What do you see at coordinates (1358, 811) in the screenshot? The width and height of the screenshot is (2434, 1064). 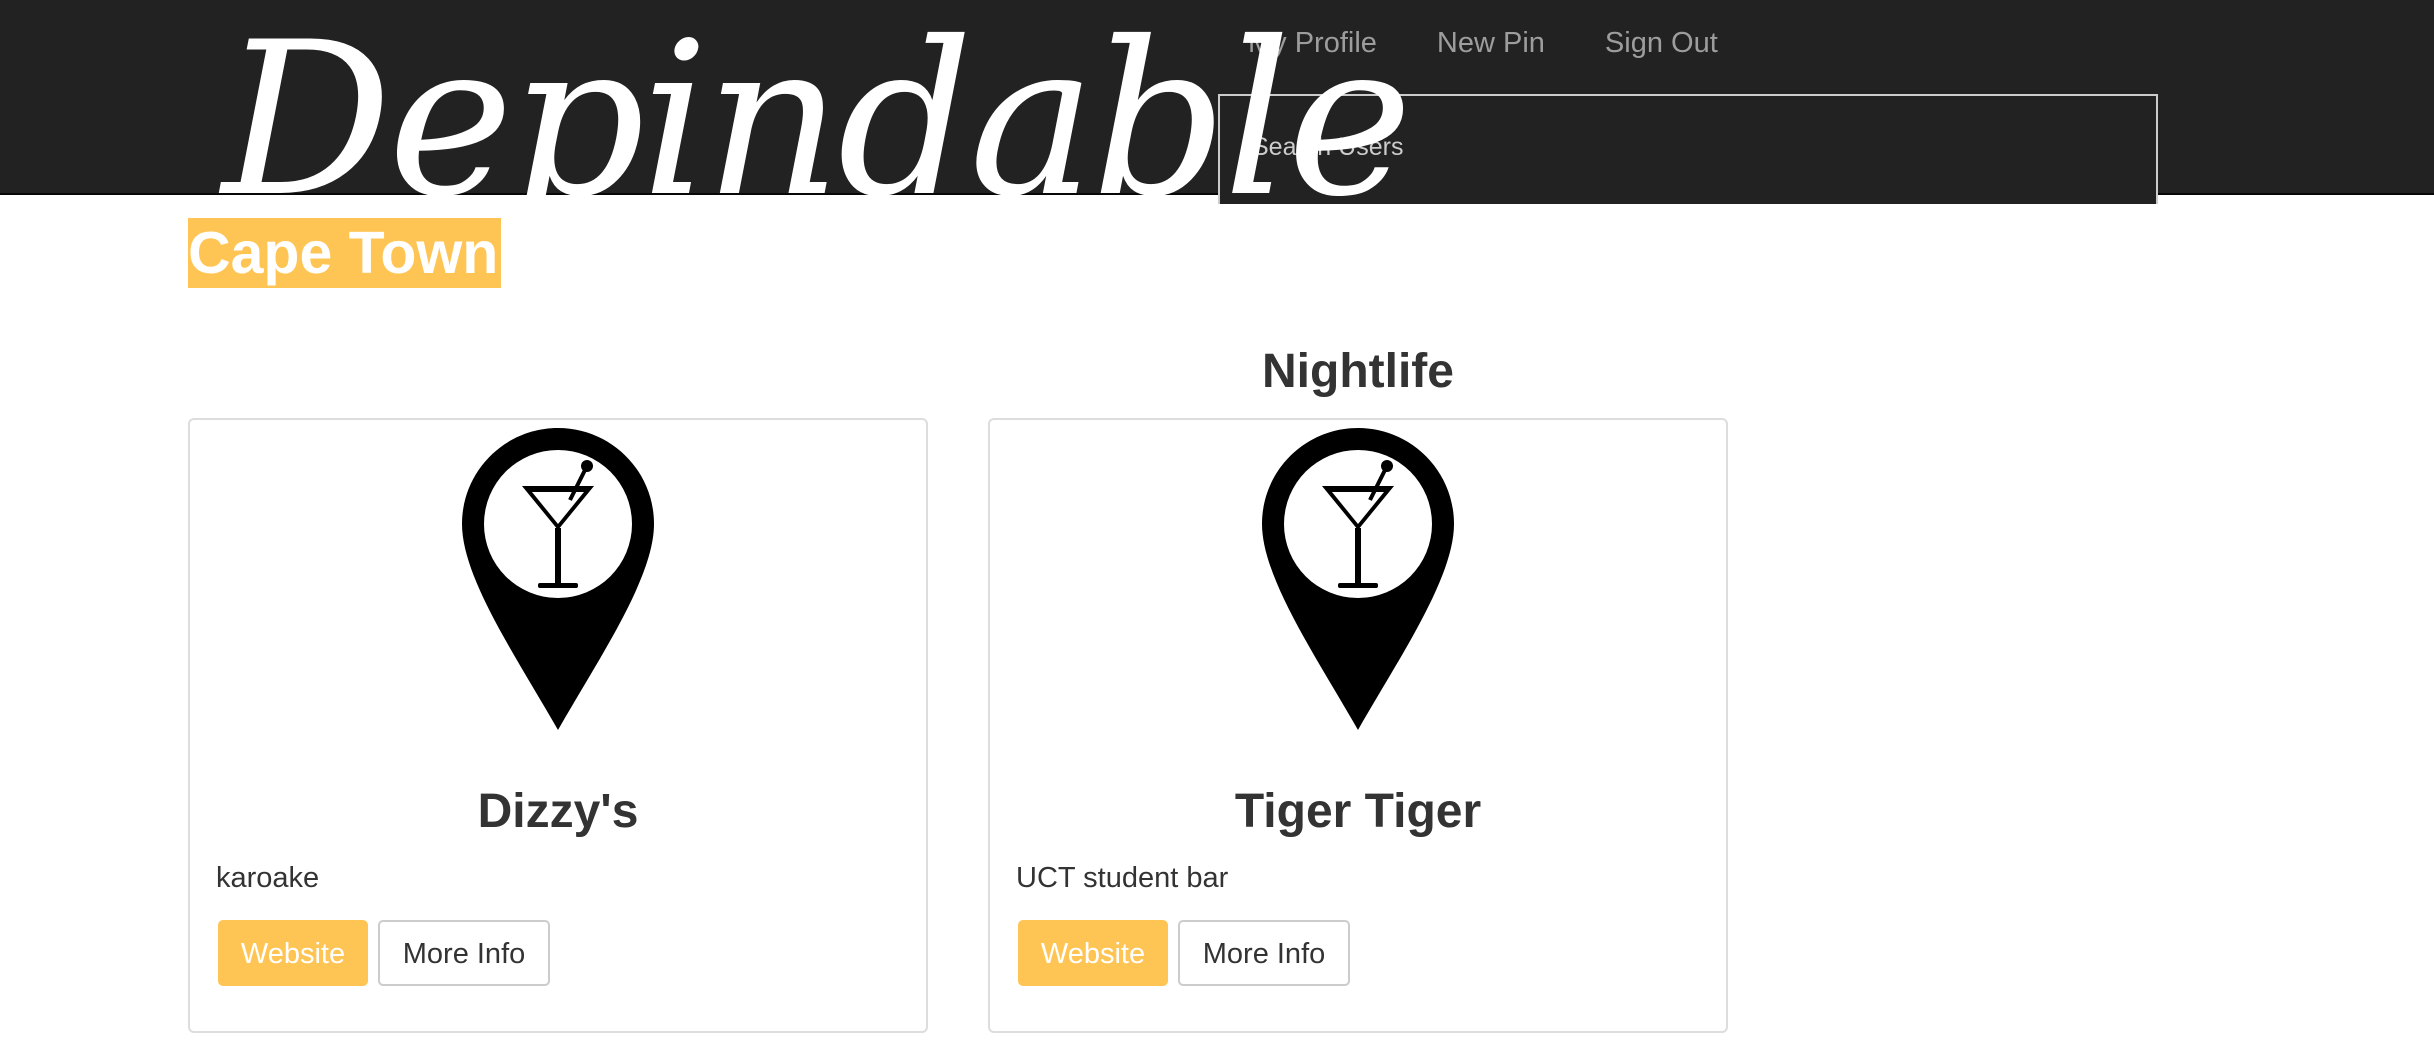 I see `pin-title: Tiger Tiger` at bounding box center [1358, 811].